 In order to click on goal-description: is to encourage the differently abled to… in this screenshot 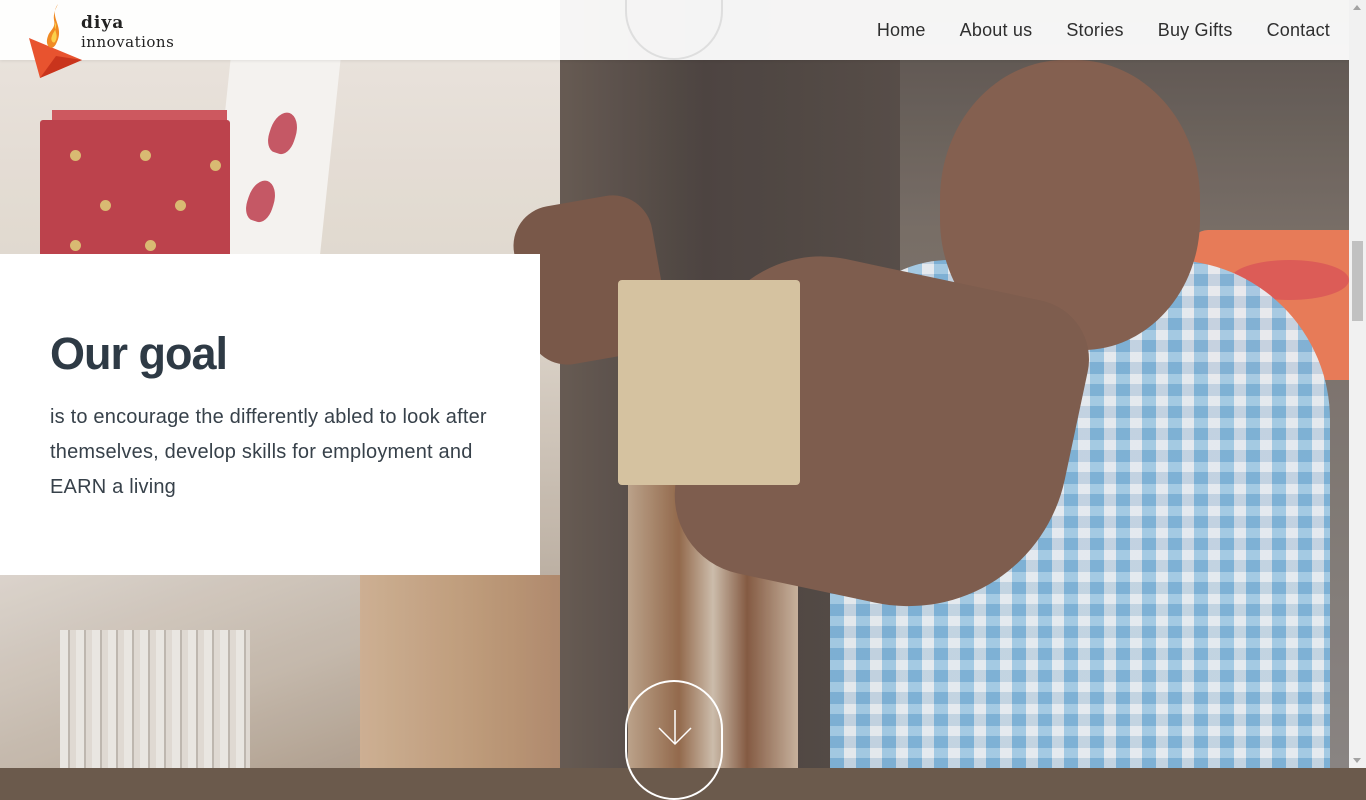, I will do `click(268, 452)`.